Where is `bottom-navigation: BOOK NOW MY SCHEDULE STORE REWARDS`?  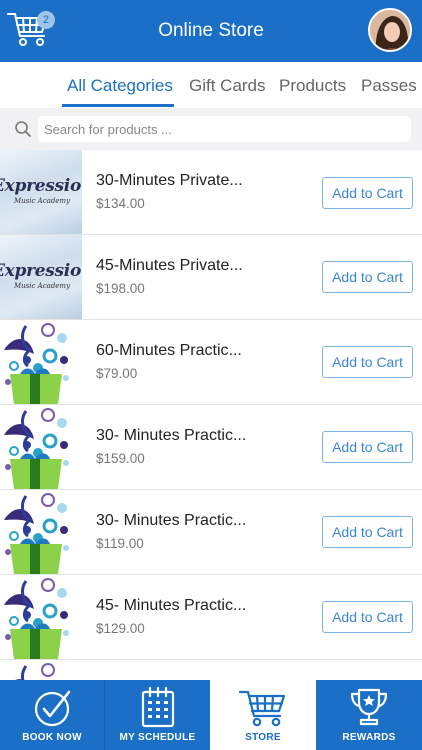 bottom-navigation: BOOK NOW MY SCHEDULE STORE REWARDS is located at coordinates (211, 715).